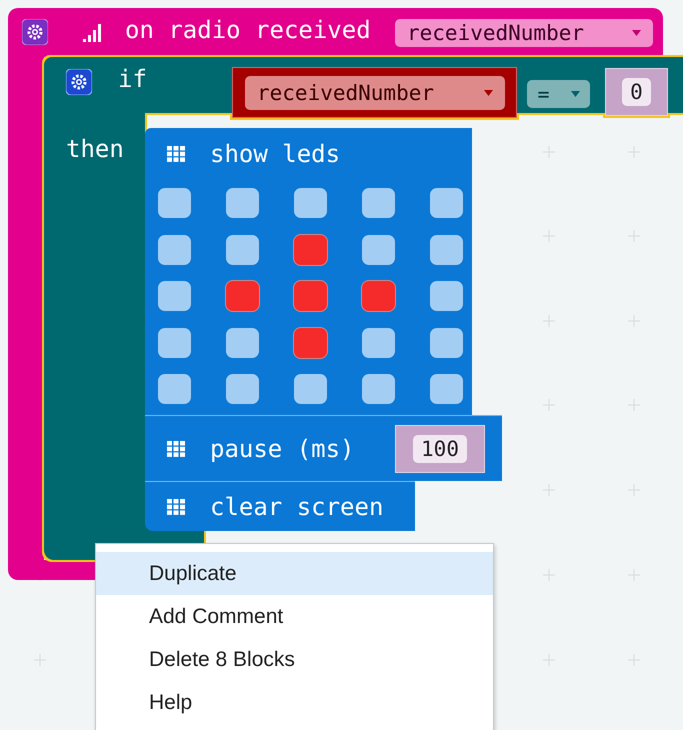 The image size is (683, 730). I want to click on variable-dropdown: receivedNumber, so click(375, 93).